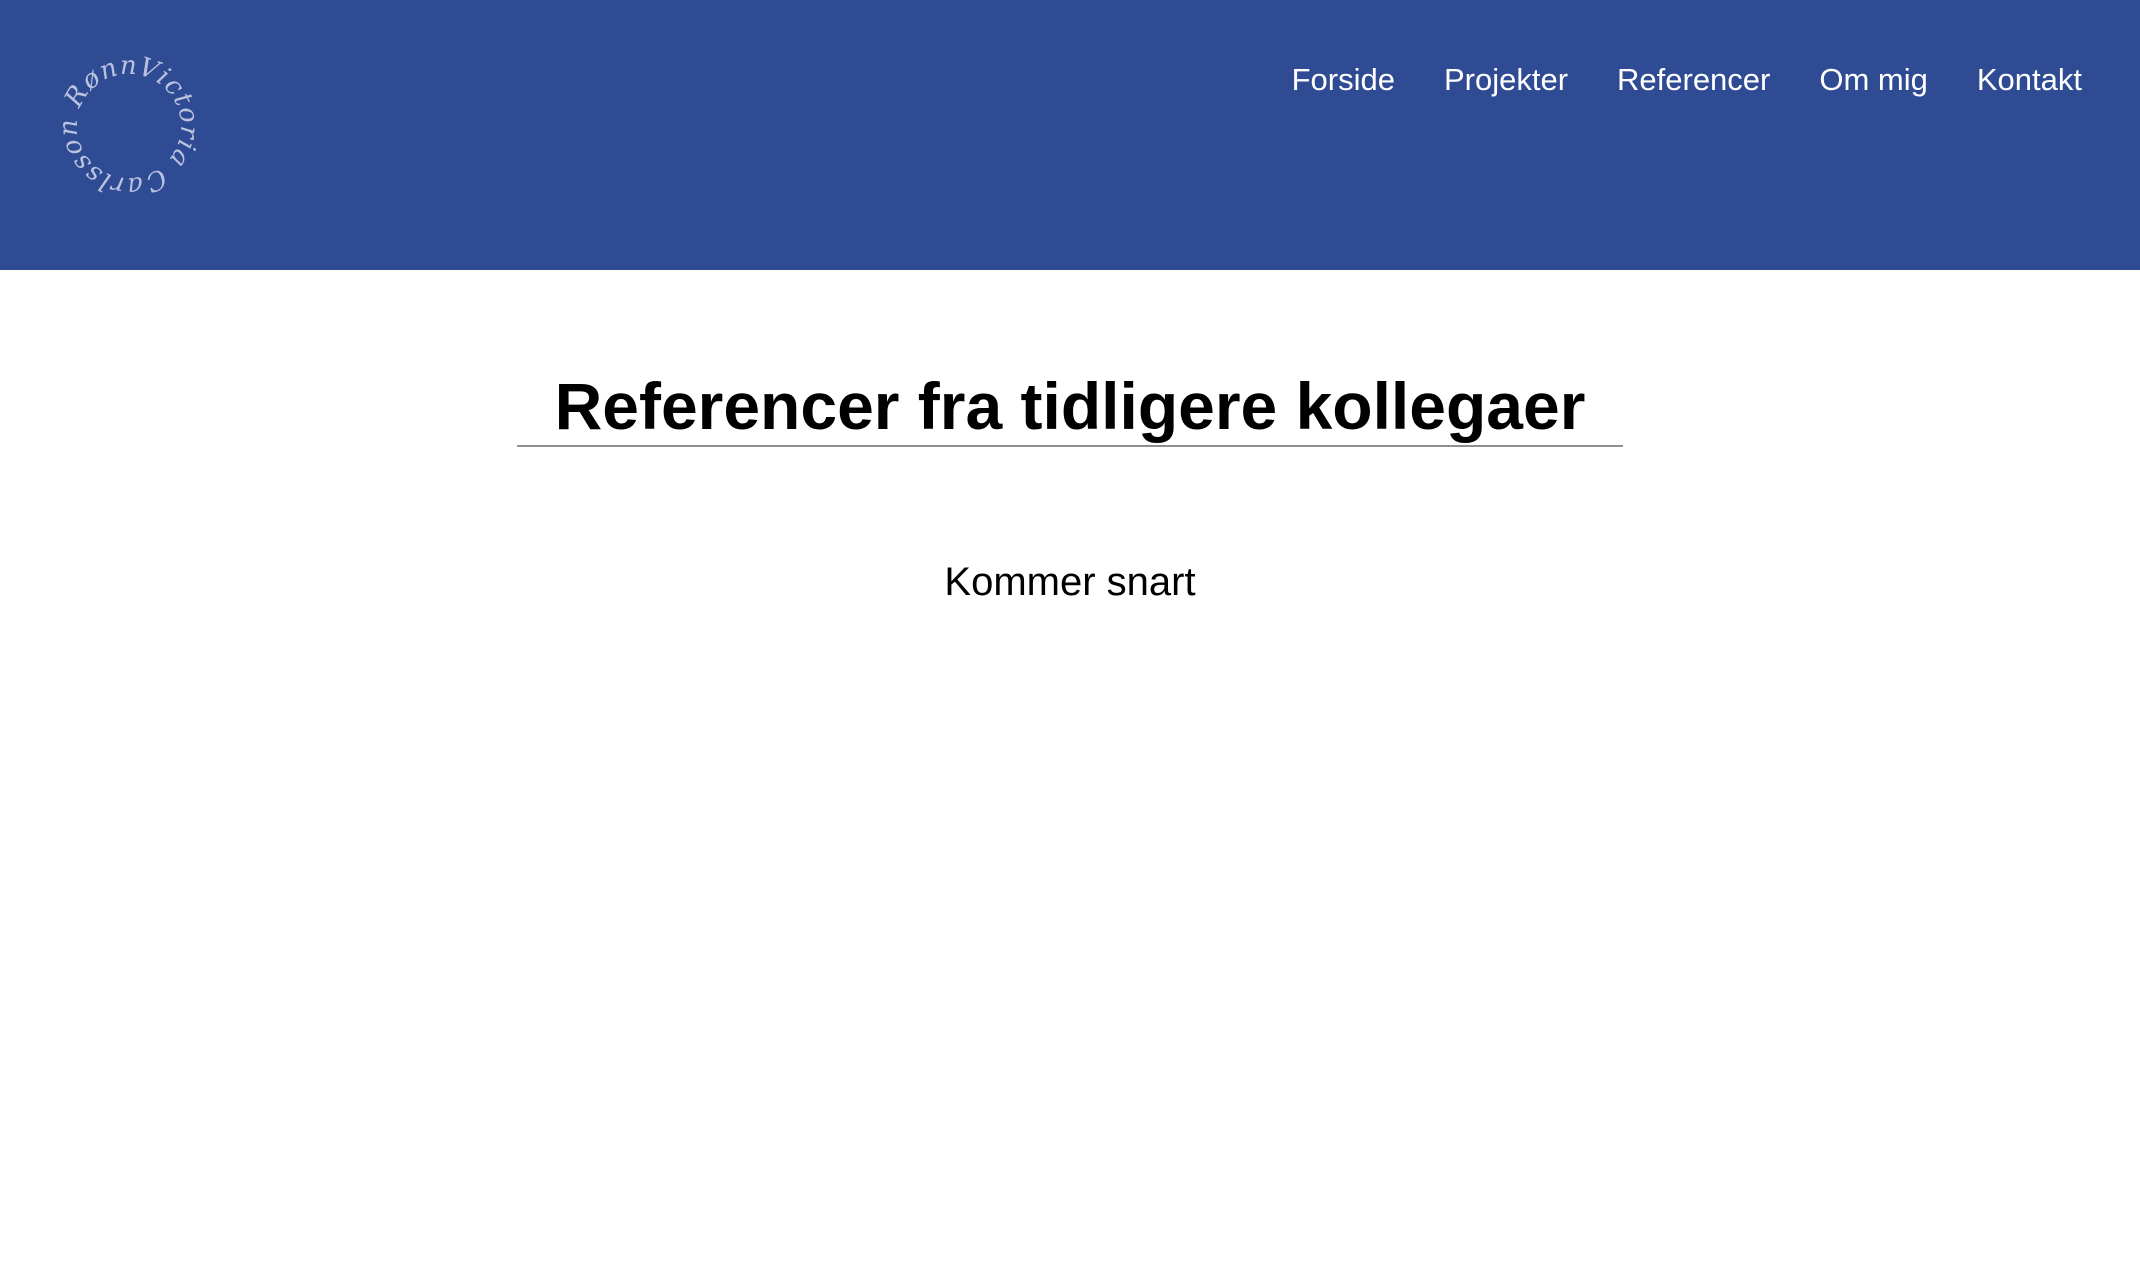 The image size is (2140, 1262). Describe the element at coordinates (2029, 80) in the screenshot. I see `nav-item-kontakt: Kontakt` at that location.